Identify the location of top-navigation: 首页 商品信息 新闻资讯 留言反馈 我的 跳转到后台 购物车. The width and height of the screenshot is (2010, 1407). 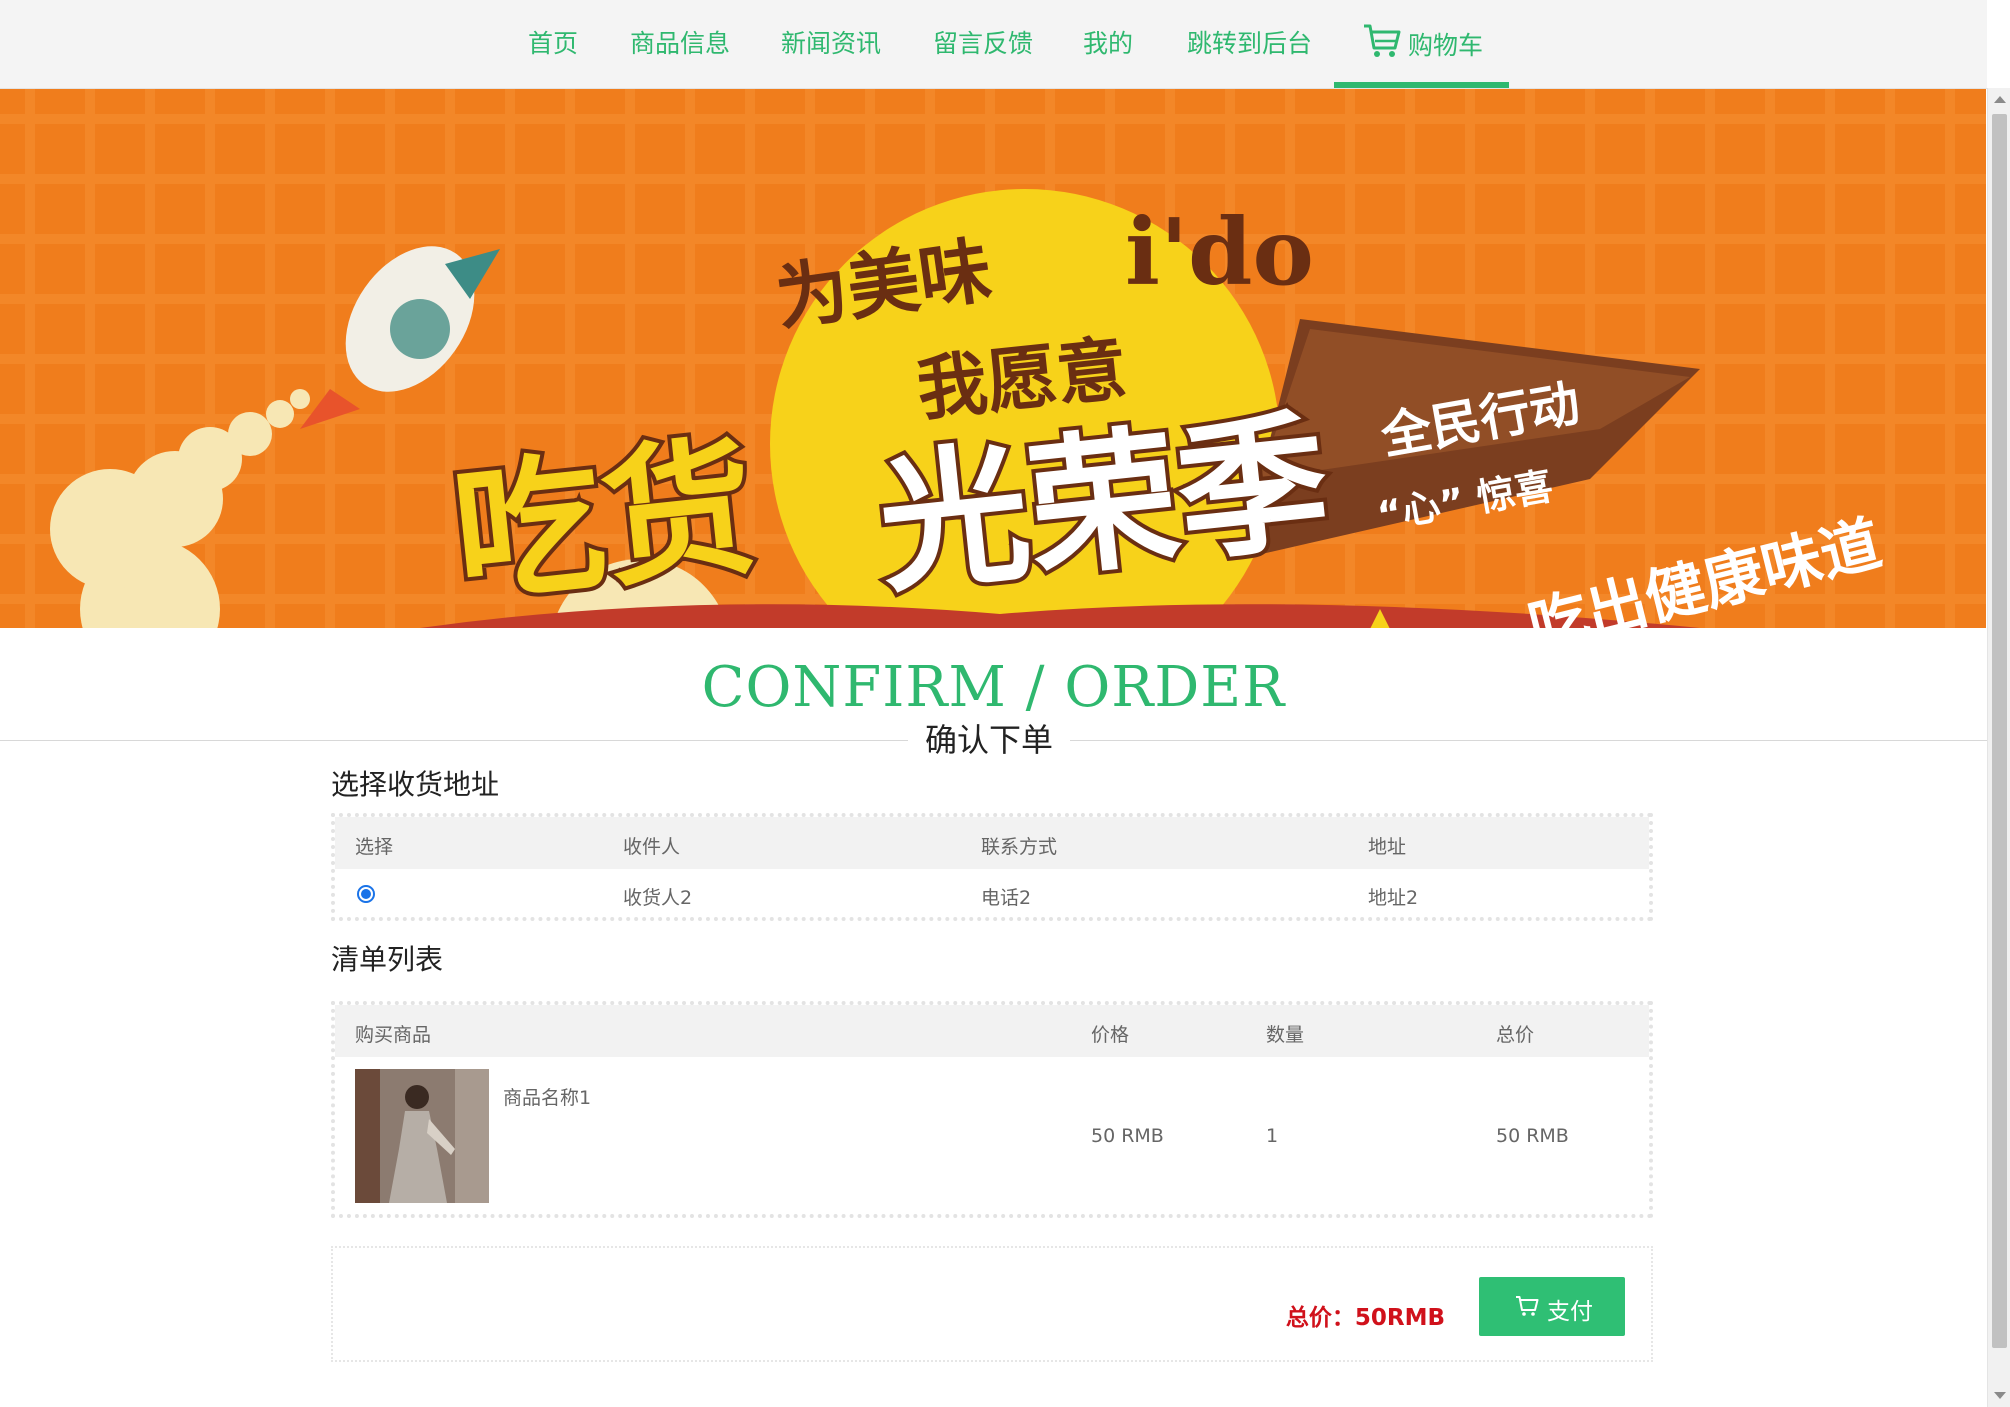
(993, 44).